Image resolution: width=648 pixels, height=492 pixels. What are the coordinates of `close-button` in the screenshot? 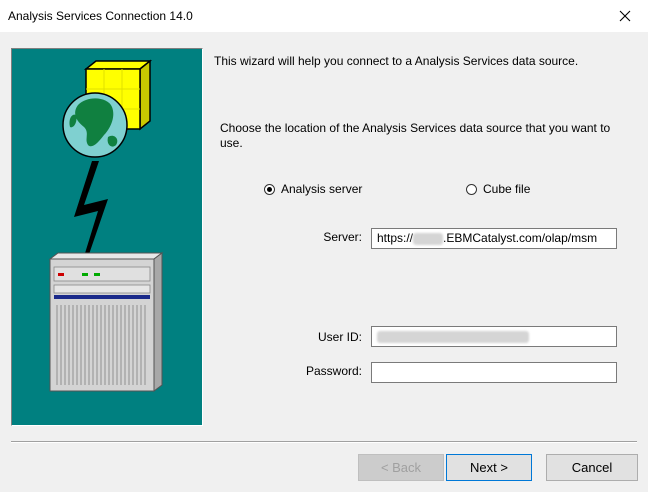 It's located at (625, 16).